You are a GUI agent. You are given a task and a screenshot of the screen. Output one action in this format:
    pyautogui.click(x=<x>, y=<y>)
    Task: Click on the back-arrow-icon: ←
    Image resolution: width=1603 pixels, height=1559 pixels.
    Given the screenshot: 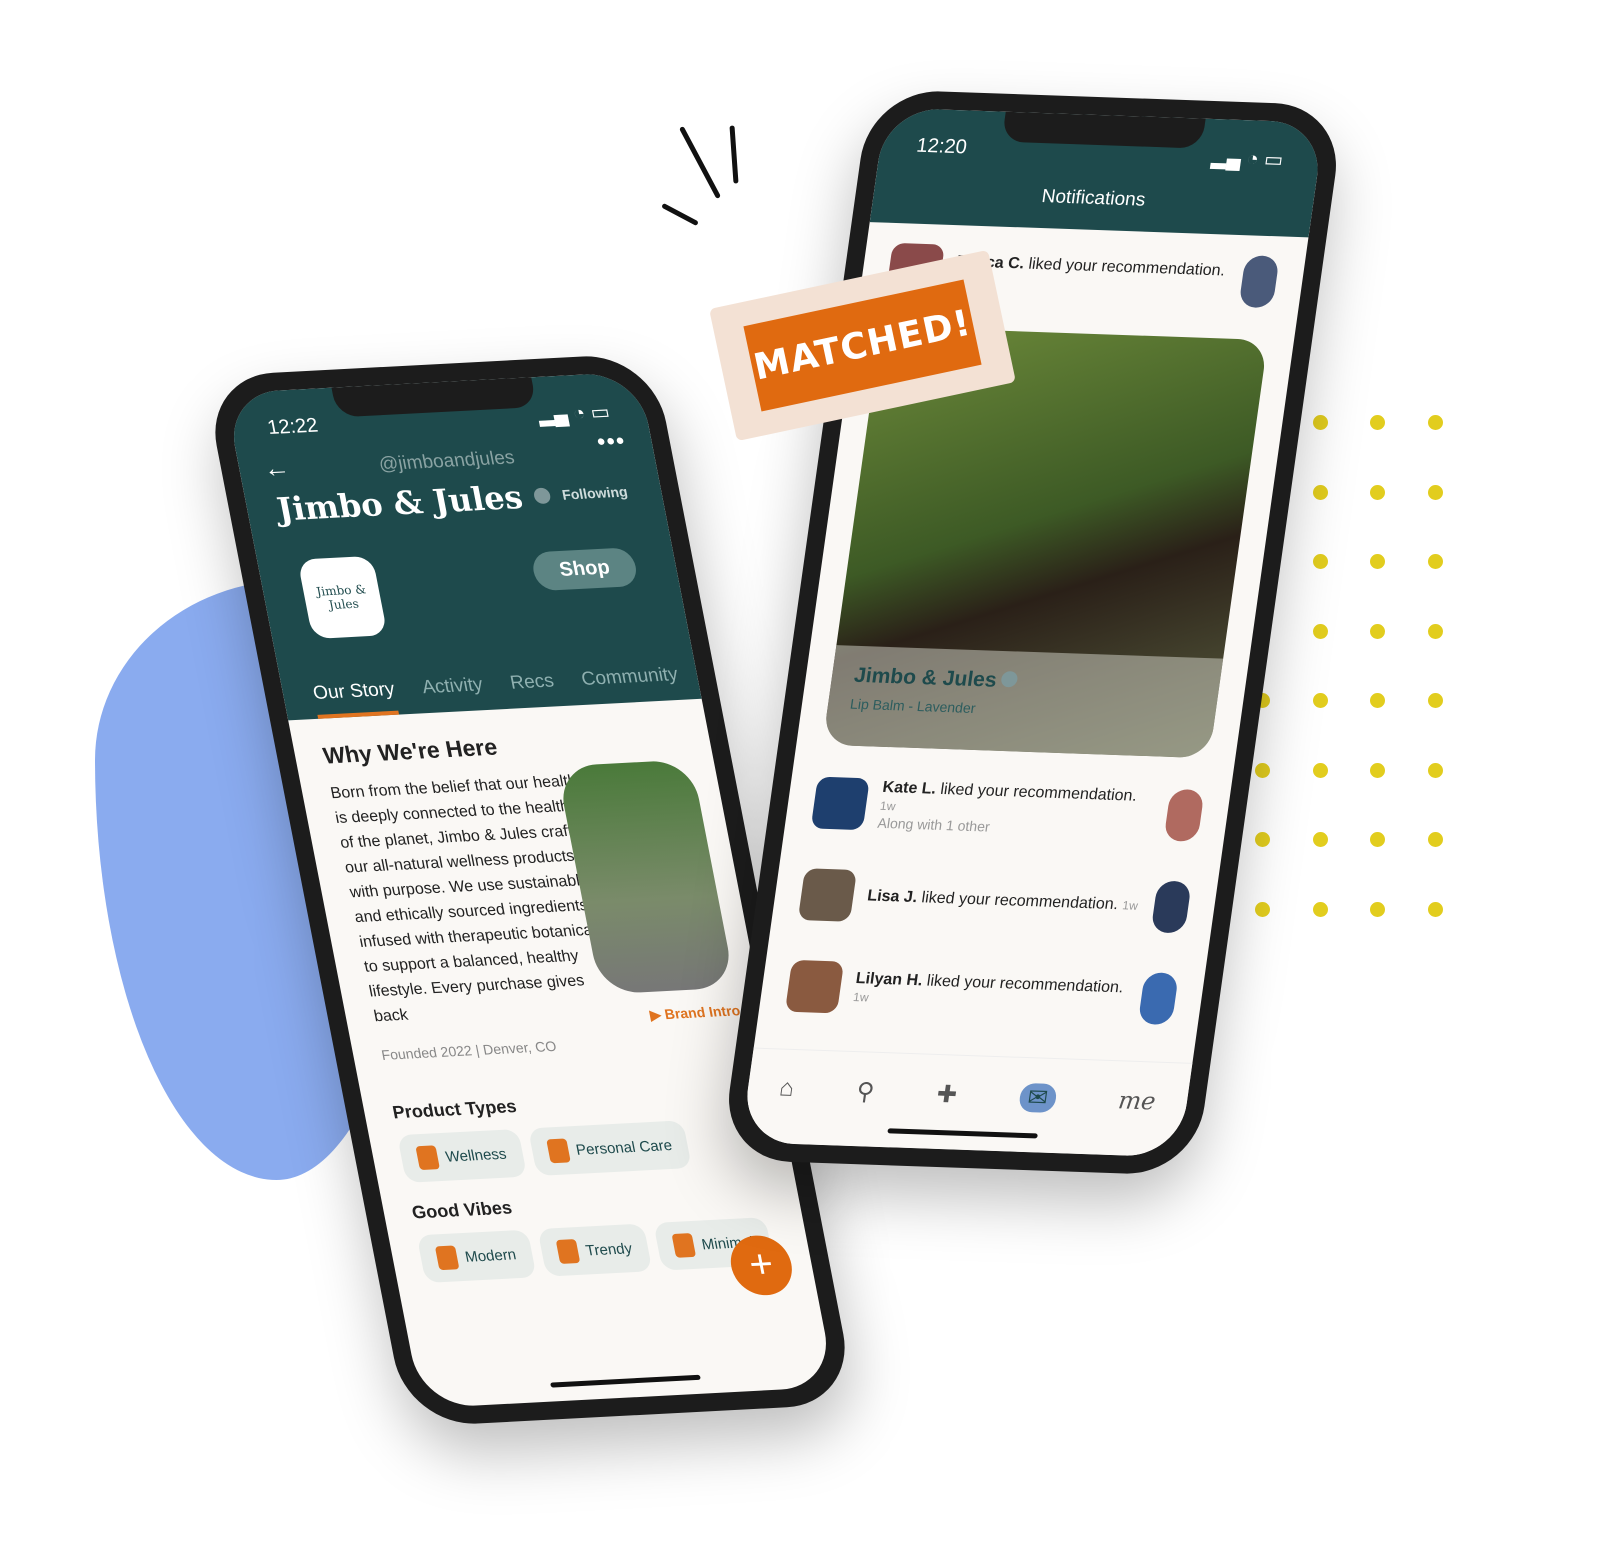 What is the action you would take?
    pyautogui.click(x=277, y=468)
    